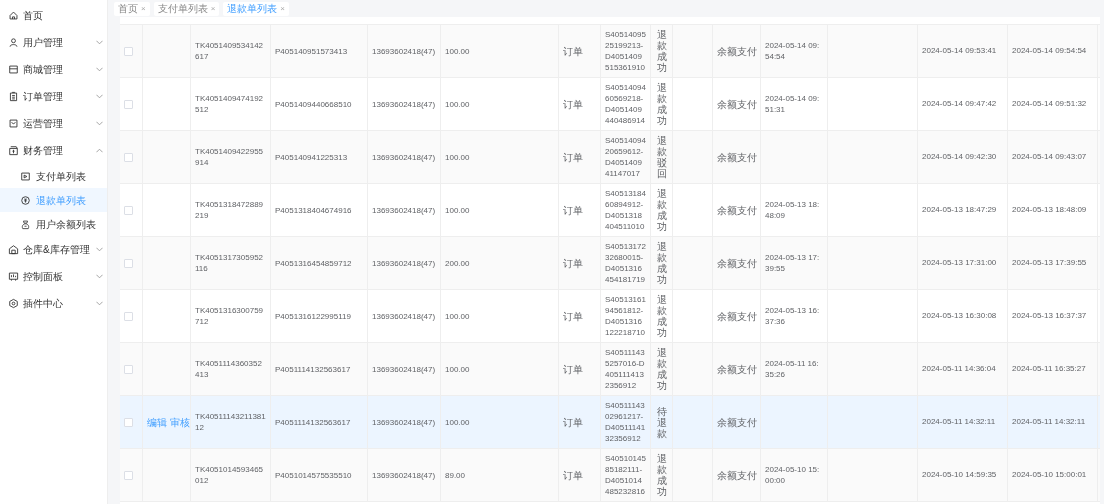  What do you see at coordinates (63, 15) in the screenshot?
I see `sidebar-item: 首页` at bounding box center [63, 15].